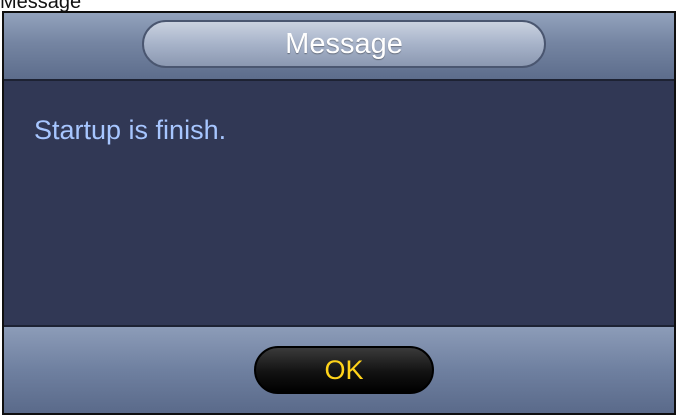 The height and width of the screenshot is (418, 681). Describe the element at coordinates (344, 370) in the screenshot. I see `ok-button: OK` at that location.